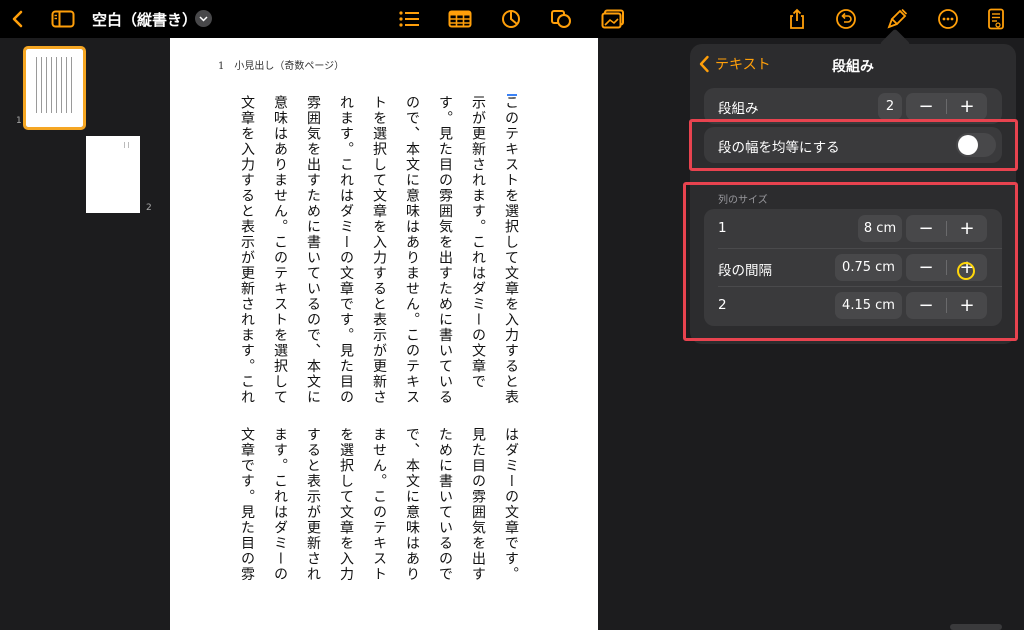 The image size is (1024, 630). What do you see at coordinates (926, 106) in the screenshot?
I see `decrement-button: −` at bounding box center [926, 106].